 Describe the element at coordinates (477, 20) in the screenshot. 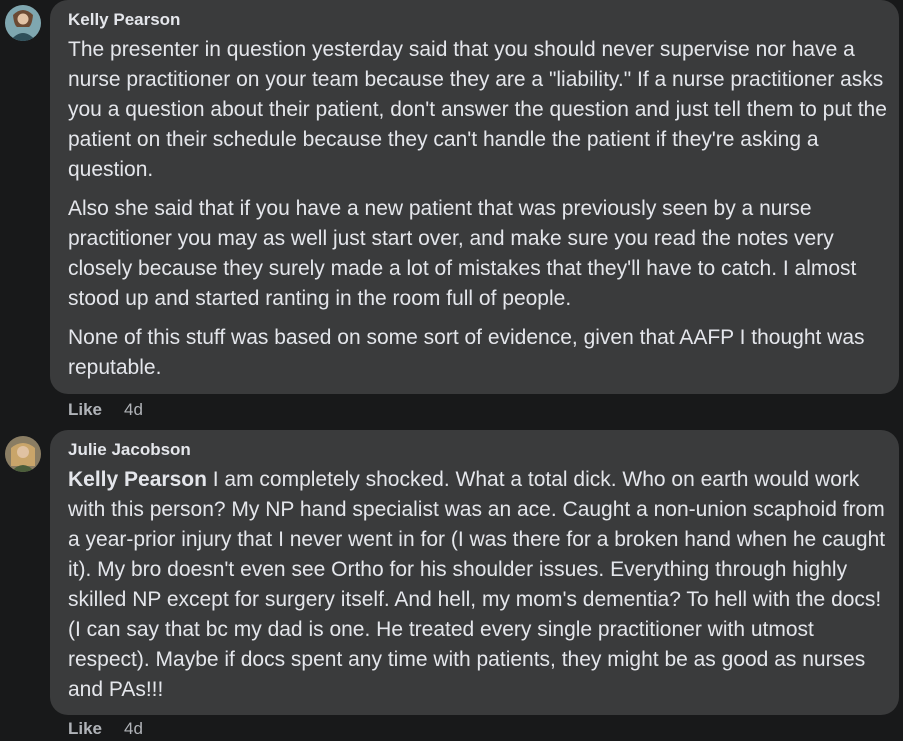

I see `comment-author: Kelly Pearson` at that location.